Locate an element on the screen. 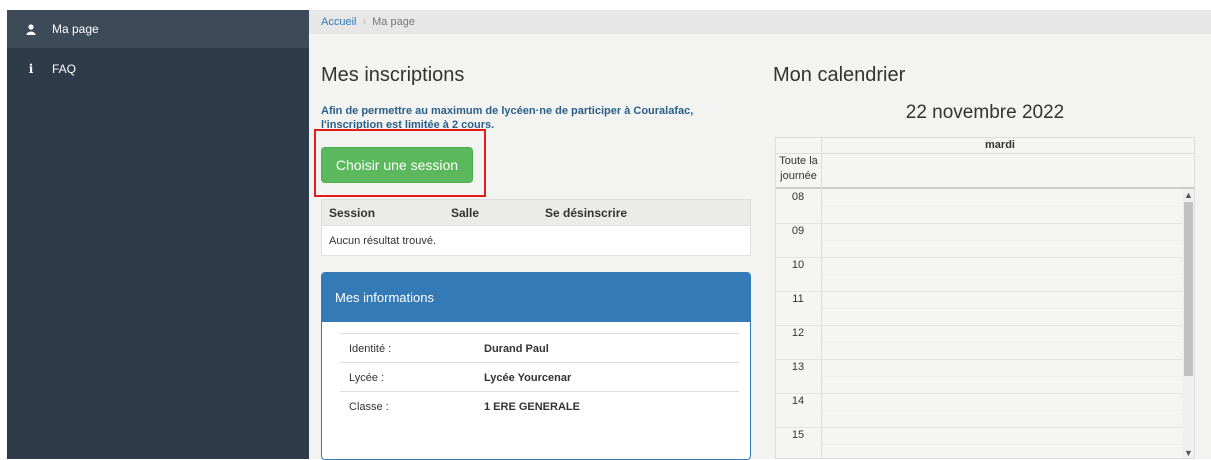 This screenshot has height=460, width=1211. column-header-salle: Salle is located at coordinates (465, 212).